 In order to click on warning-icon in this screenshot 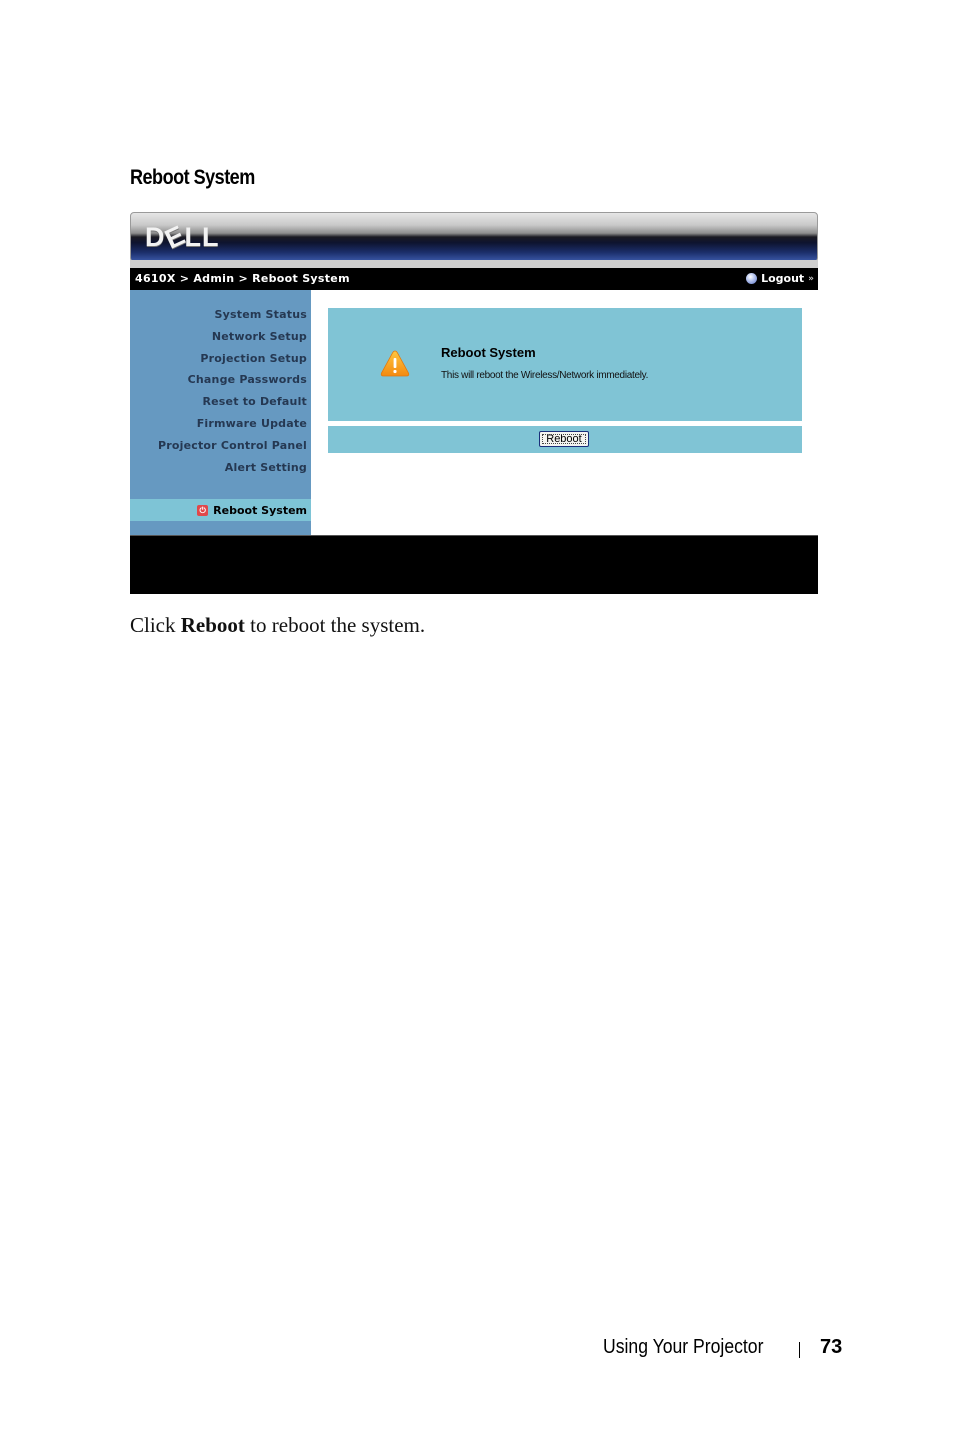, I will do `click(395, 363)`.